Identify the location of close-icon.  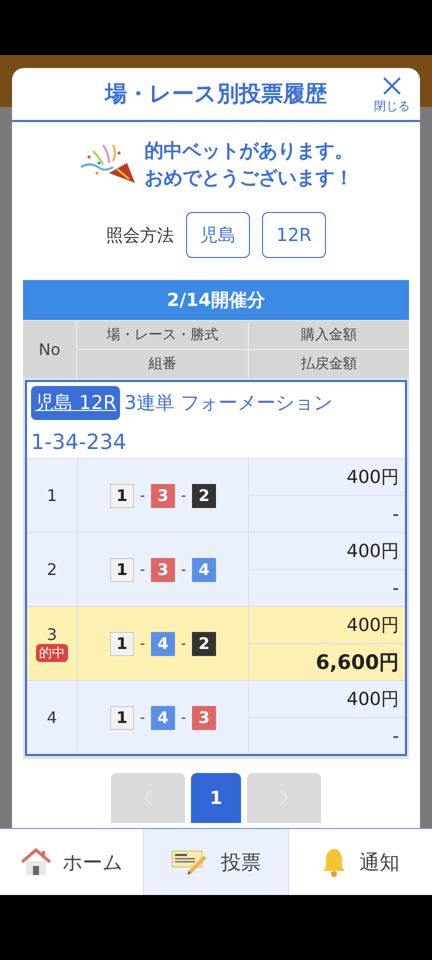
(392, 86).